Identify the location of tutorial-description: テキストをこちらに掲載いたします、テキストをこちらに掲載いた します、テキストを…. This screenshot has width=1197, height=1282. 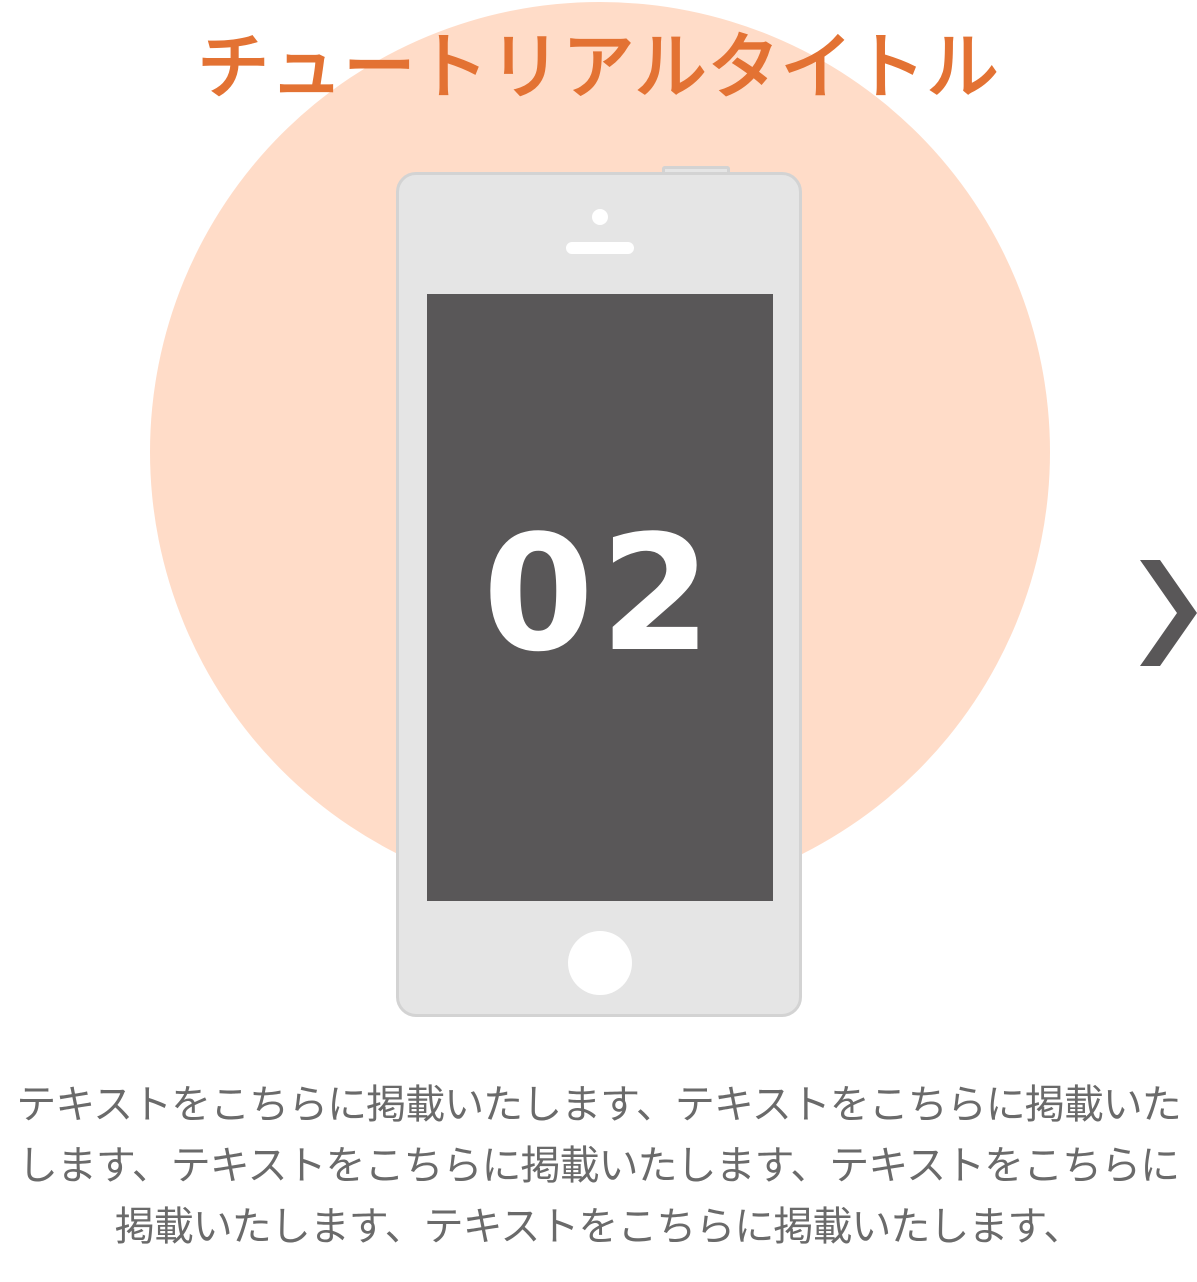
(598, 1166).